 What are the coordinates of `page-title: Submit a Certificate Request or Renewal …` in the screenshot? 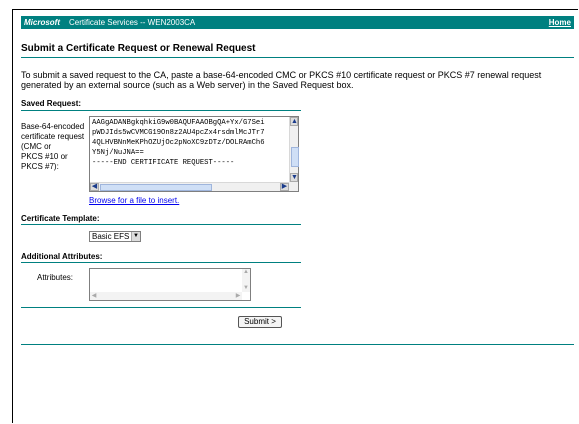 It's located at (138, 48).